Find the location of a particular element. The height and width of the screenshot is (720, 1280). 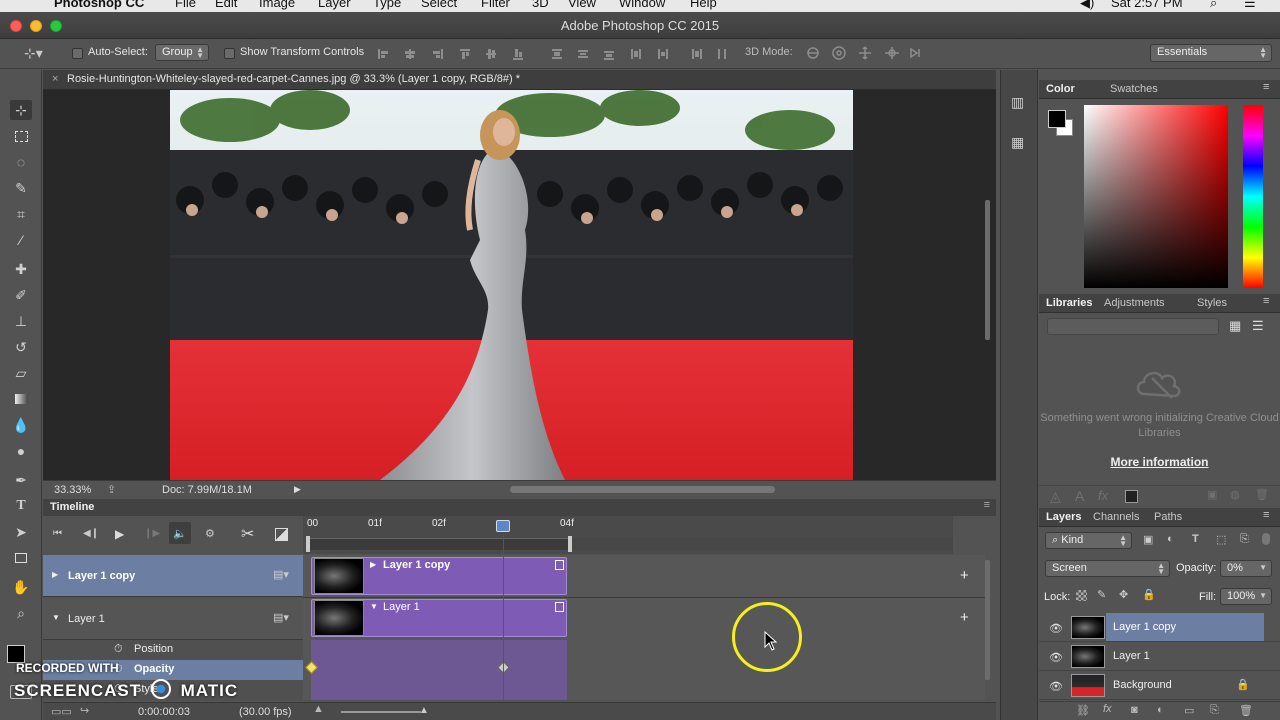

clone-stamp-tool-icon: ⊥ is located at coordinates (21, 321).